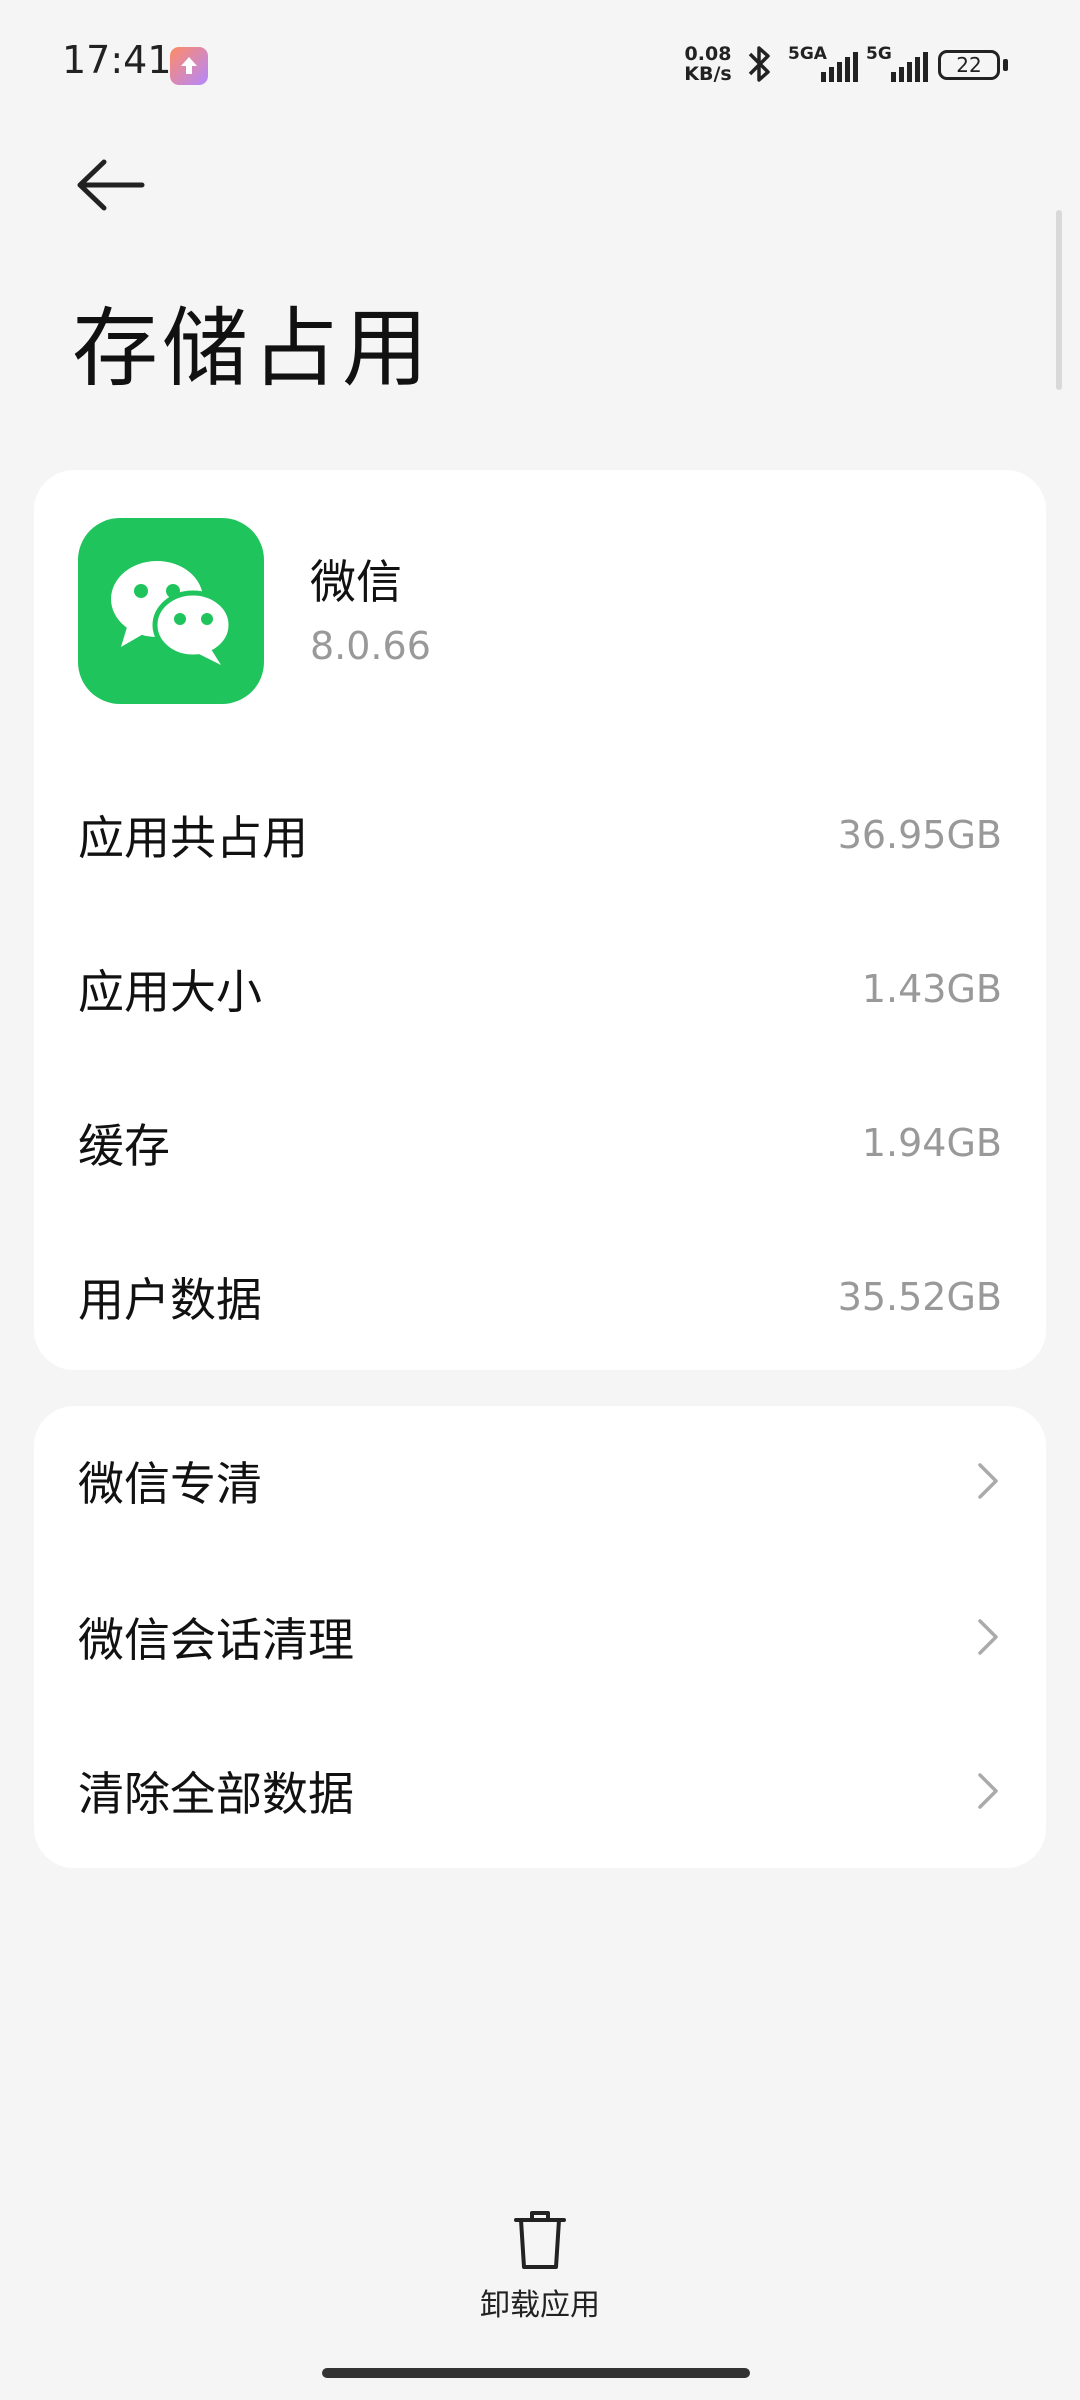 The height and width of the screenshot is (2400, 1080). I want to click on battery-icon: 22, so click(969, 65).